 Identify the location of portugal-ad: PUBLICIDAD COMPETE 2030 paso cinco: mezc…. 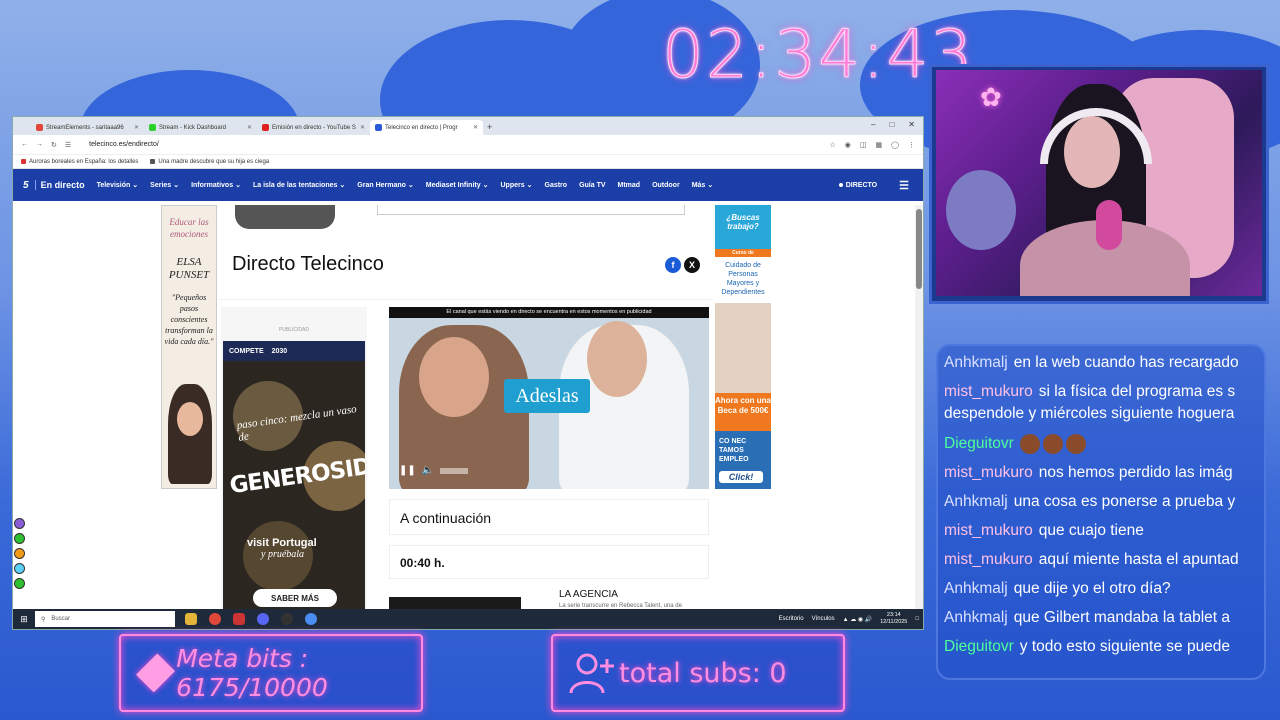
(294, 459).